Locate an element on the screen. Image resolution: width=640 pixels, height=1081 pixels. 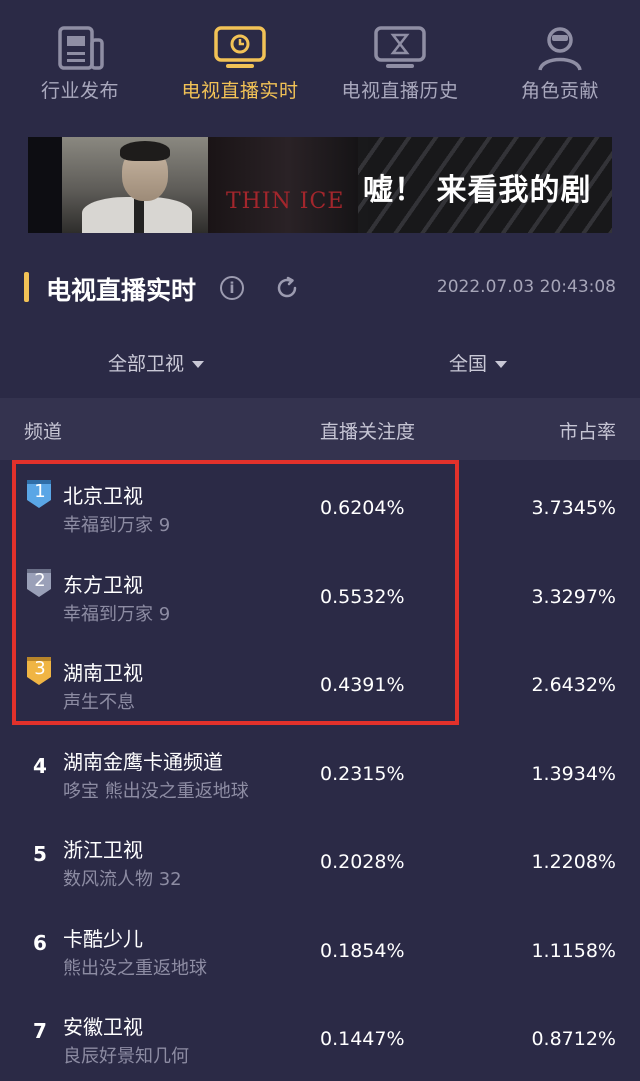
program-name: 良辰好景知几何 is located at coordinates (126, 1056).